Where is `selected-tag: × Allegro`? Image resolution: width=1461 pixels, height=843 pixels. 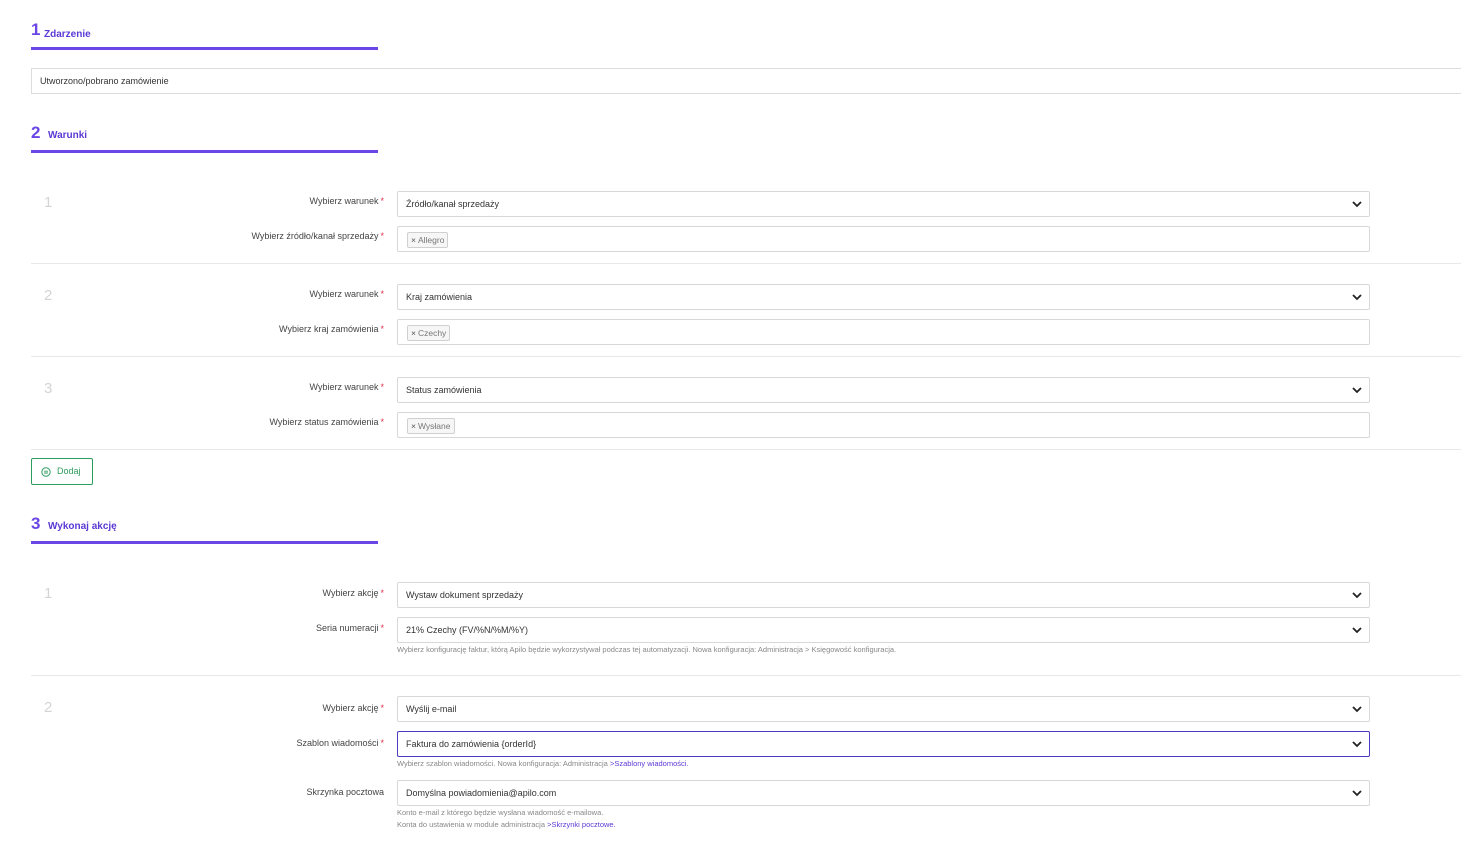
selected-tag: × Allegro is located at coordinates (428, 240).